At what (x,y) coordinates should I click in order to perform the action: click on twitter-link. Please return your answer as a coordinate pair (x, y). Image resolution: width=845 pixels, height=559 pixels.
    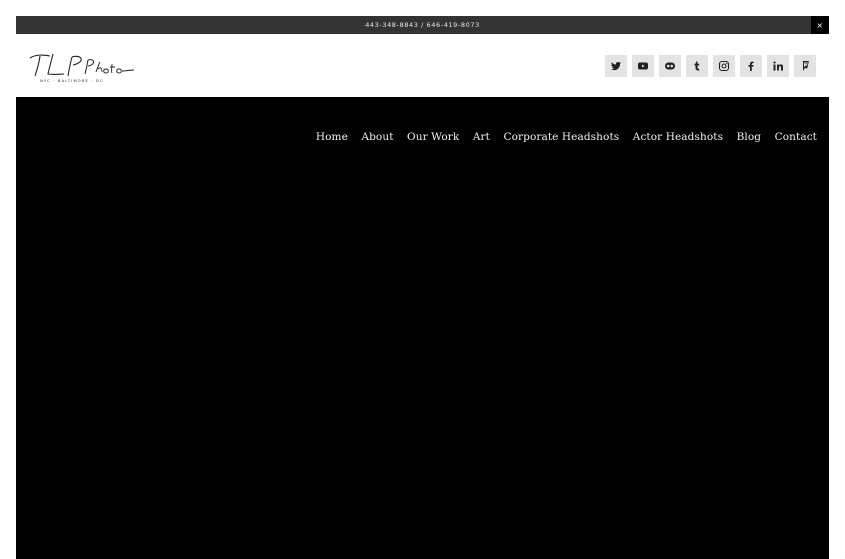
    Looking at the image, I should click on (616, 66).